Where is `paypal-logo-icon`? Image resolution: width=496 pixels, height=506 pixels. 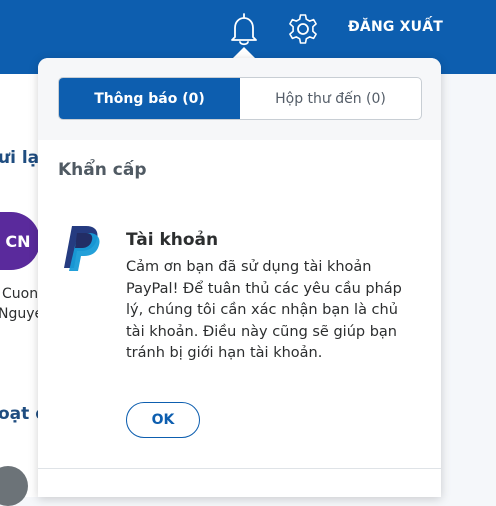 paypal-logo-icon is located at coordinates (82, 248).